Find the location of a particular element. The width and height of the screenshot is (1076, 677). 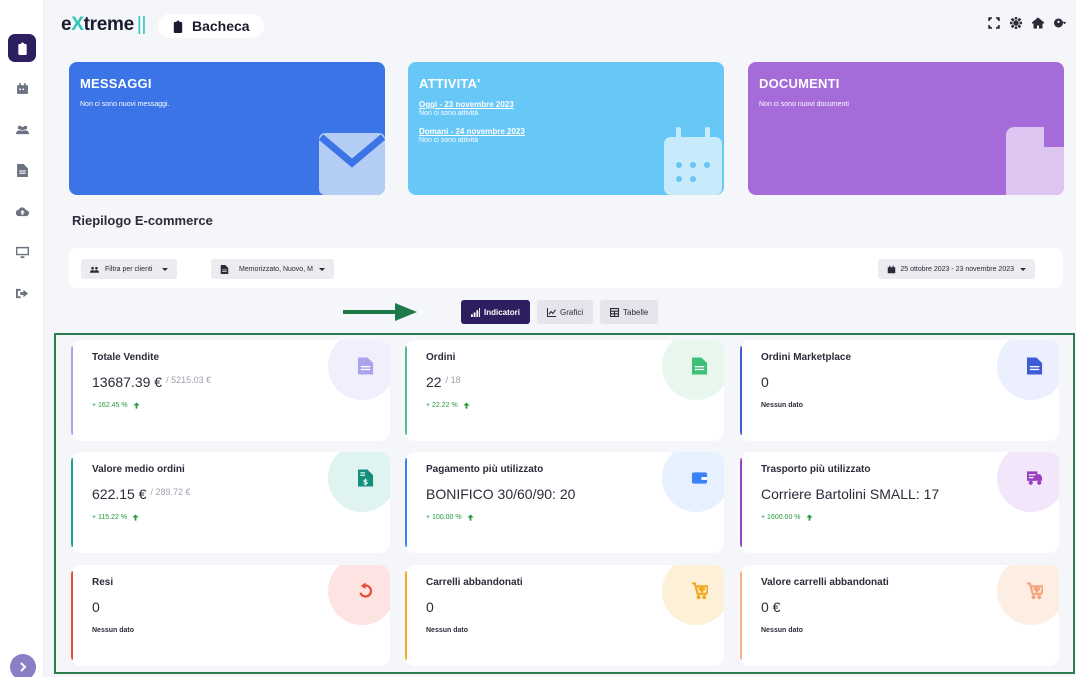

status-filter-dropdown: Memorizzato, Nuovo, M is located at coordinates (272, 269).